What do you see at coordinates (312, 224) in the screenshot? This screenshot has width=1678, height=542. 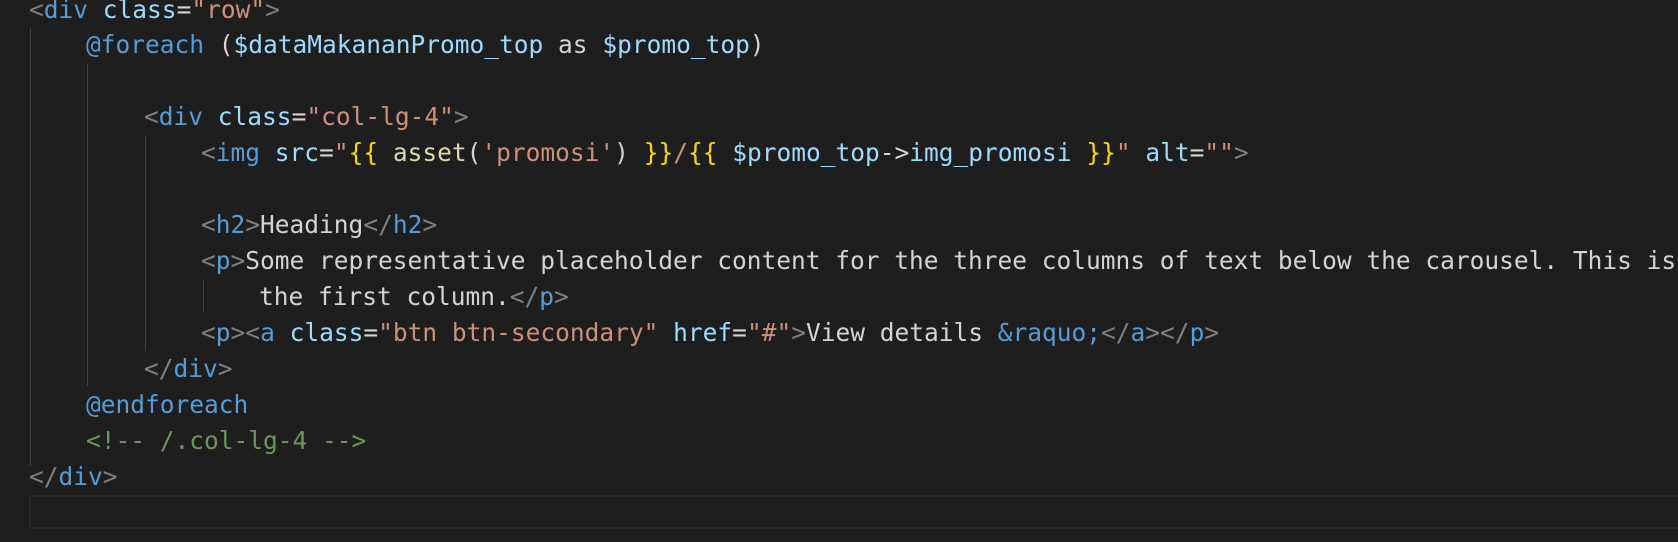 I see `code-token: Heading` at bounding box center [312, 224].